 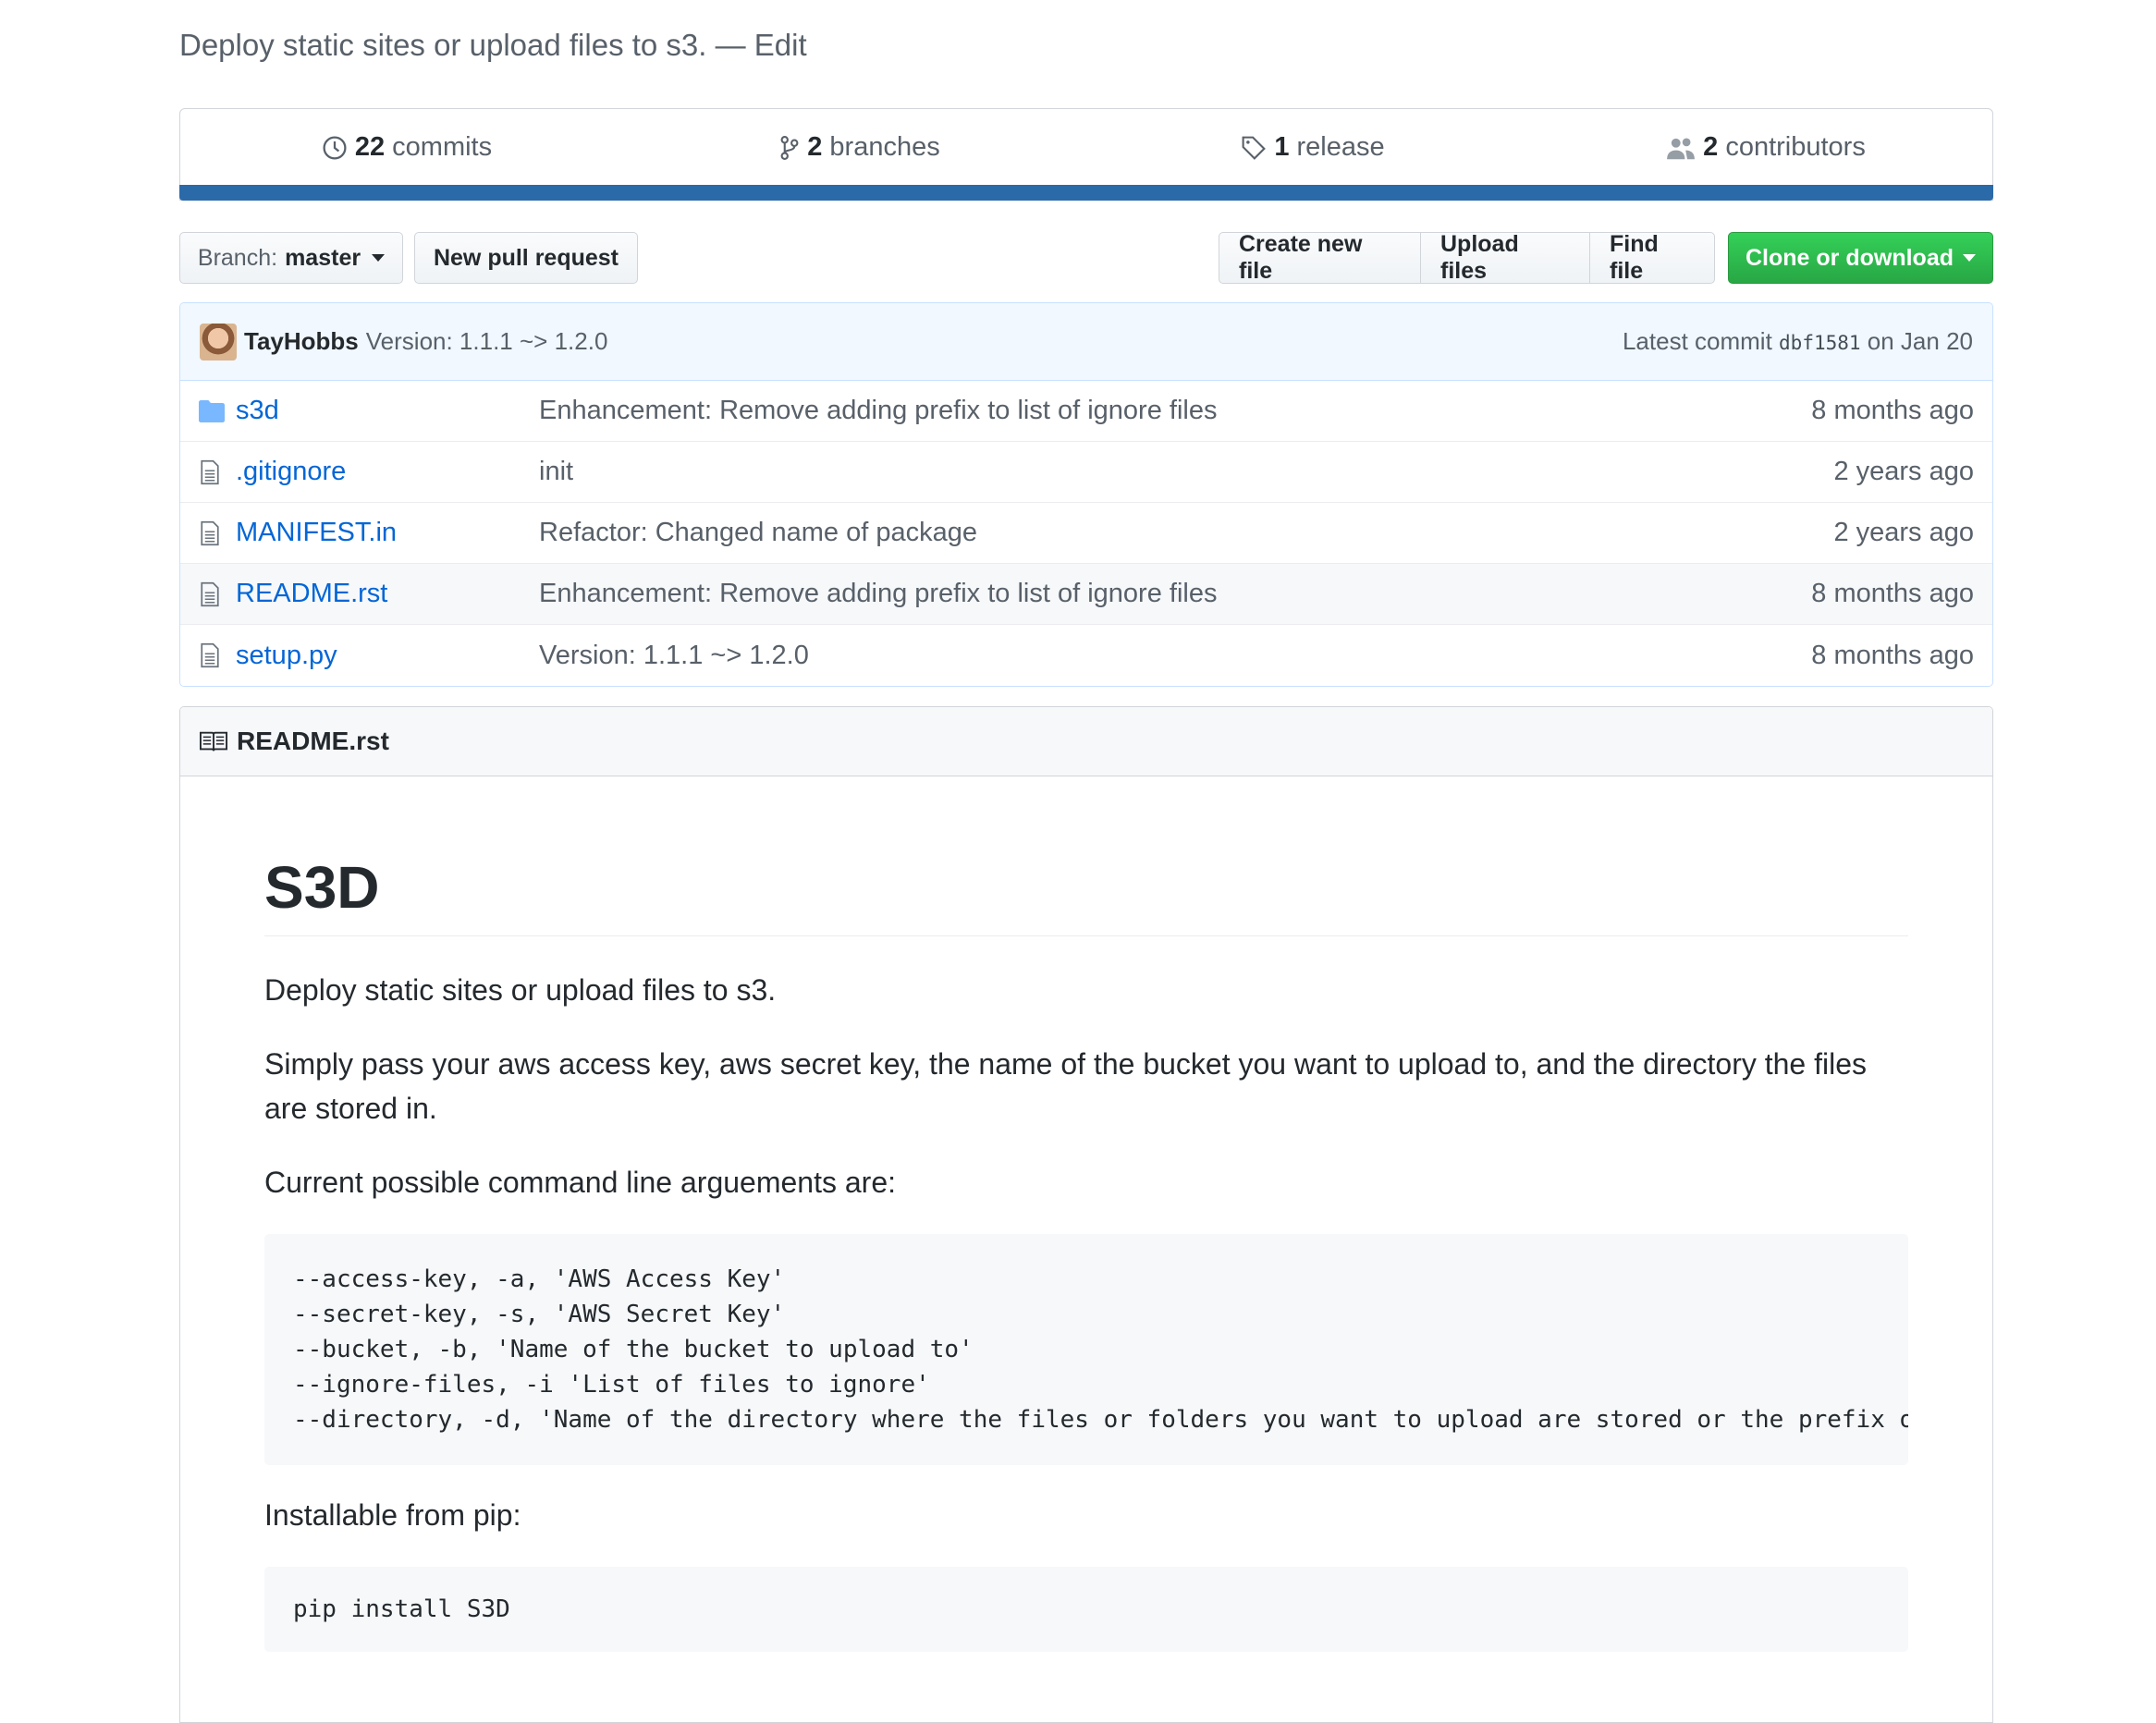 What do you see at coordinates (1086, 856) in the screenshot?
I see `readme-title: S3D` at bounding box center [1086, 856].